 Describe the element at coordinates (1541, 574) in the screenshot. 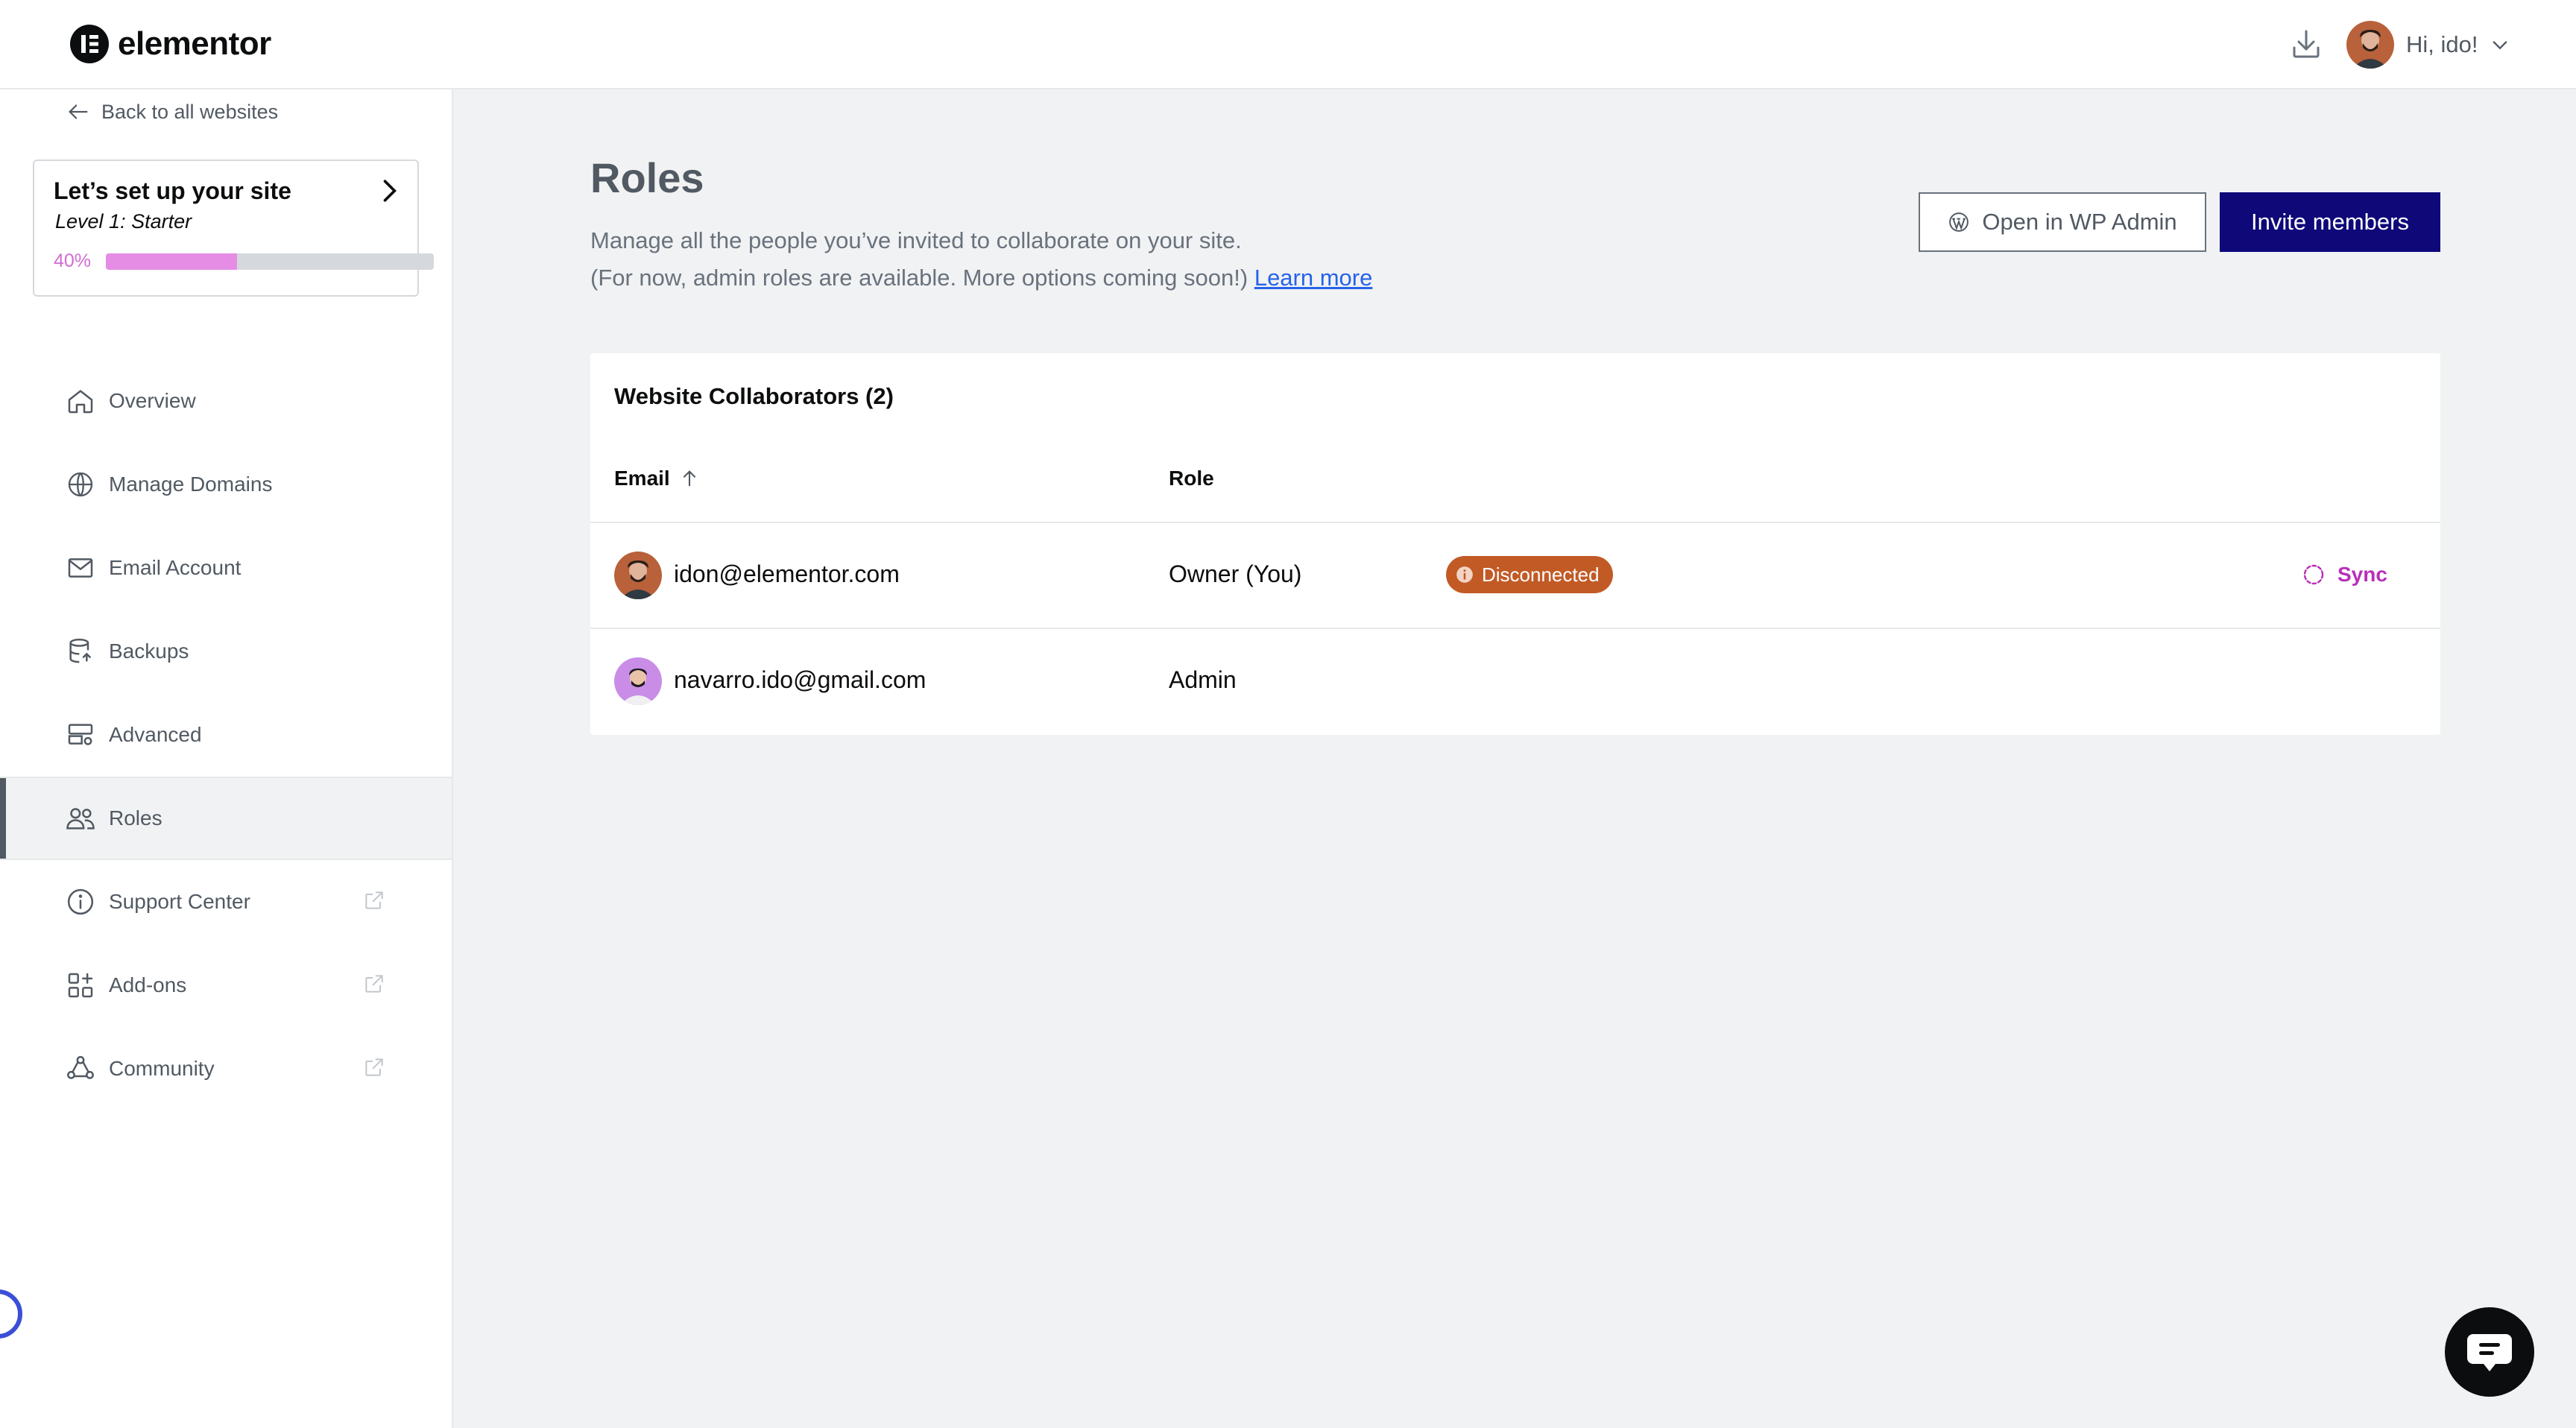

I see `badge-label: Disconnected` at that location.